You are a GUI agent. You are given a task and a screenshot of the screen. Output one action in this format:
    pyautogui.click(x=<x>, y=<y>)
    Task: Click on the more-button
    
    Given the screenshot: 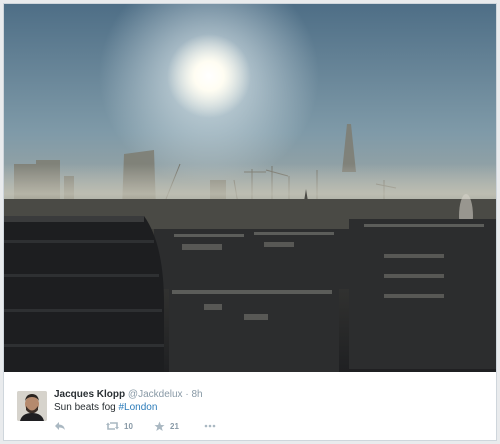 What is the action you would take?
    pyautogui.click(x=210, y=426)
    